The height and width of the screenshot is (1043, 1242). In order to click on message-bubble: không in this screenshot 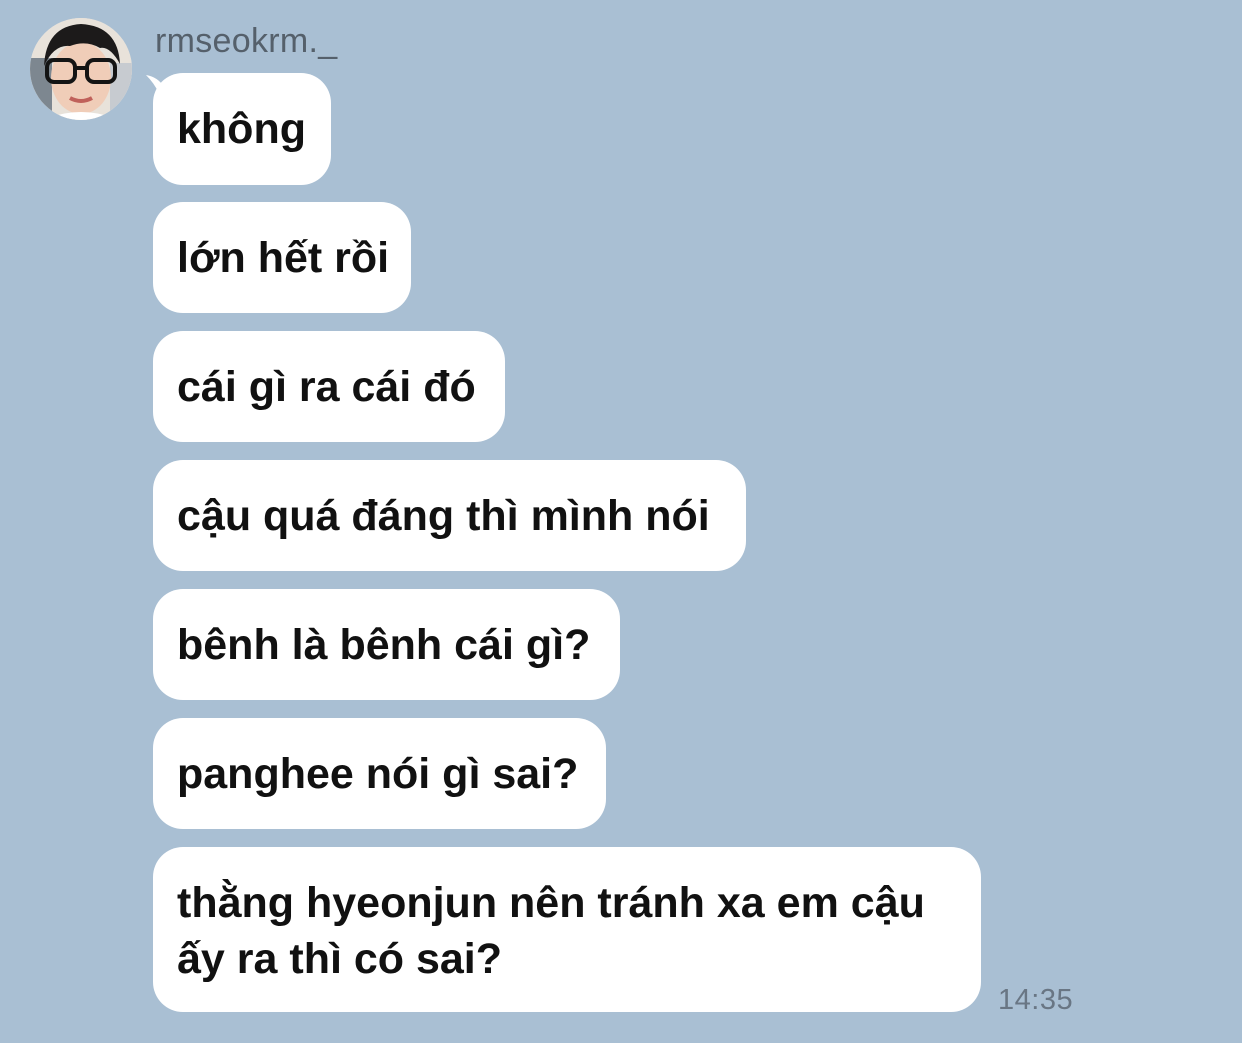, I will do `click(242, 129)`.